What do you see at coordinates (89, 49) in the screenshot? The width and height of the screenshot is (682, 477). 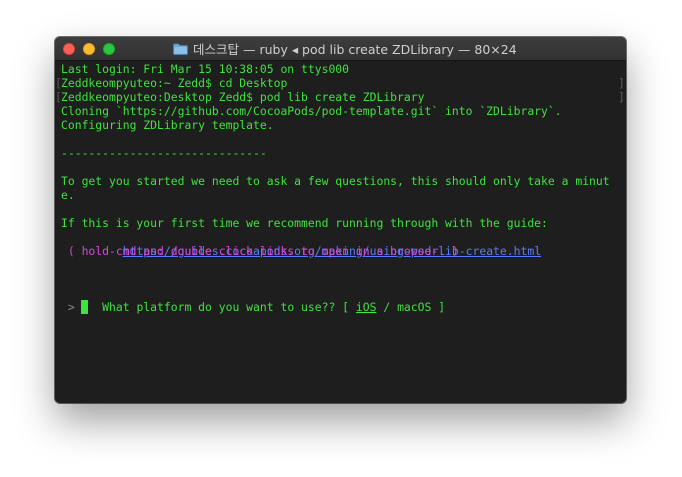 I see `minimize-button` at bounding box center [89, 49].